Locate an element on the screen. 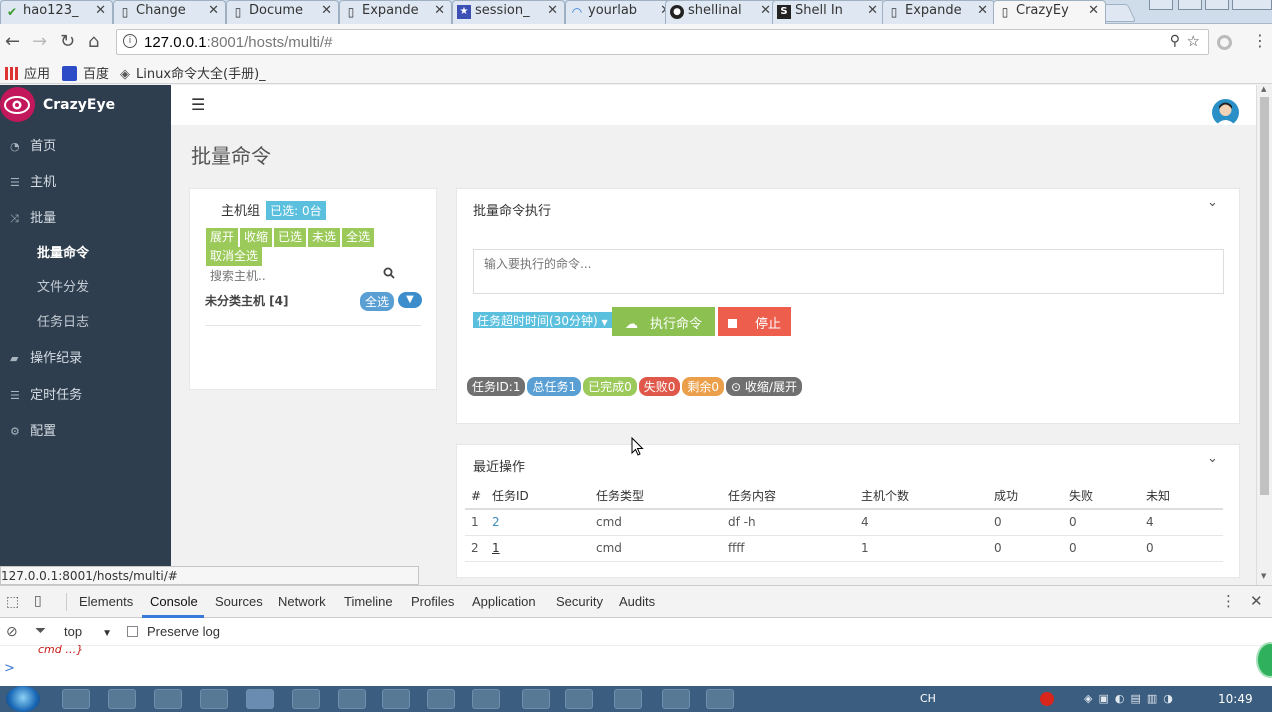 The height and width of the screenshot is (712, 1272). sidebar-item-batch: ⤨ 批量 is located at coordinates (85, 214).